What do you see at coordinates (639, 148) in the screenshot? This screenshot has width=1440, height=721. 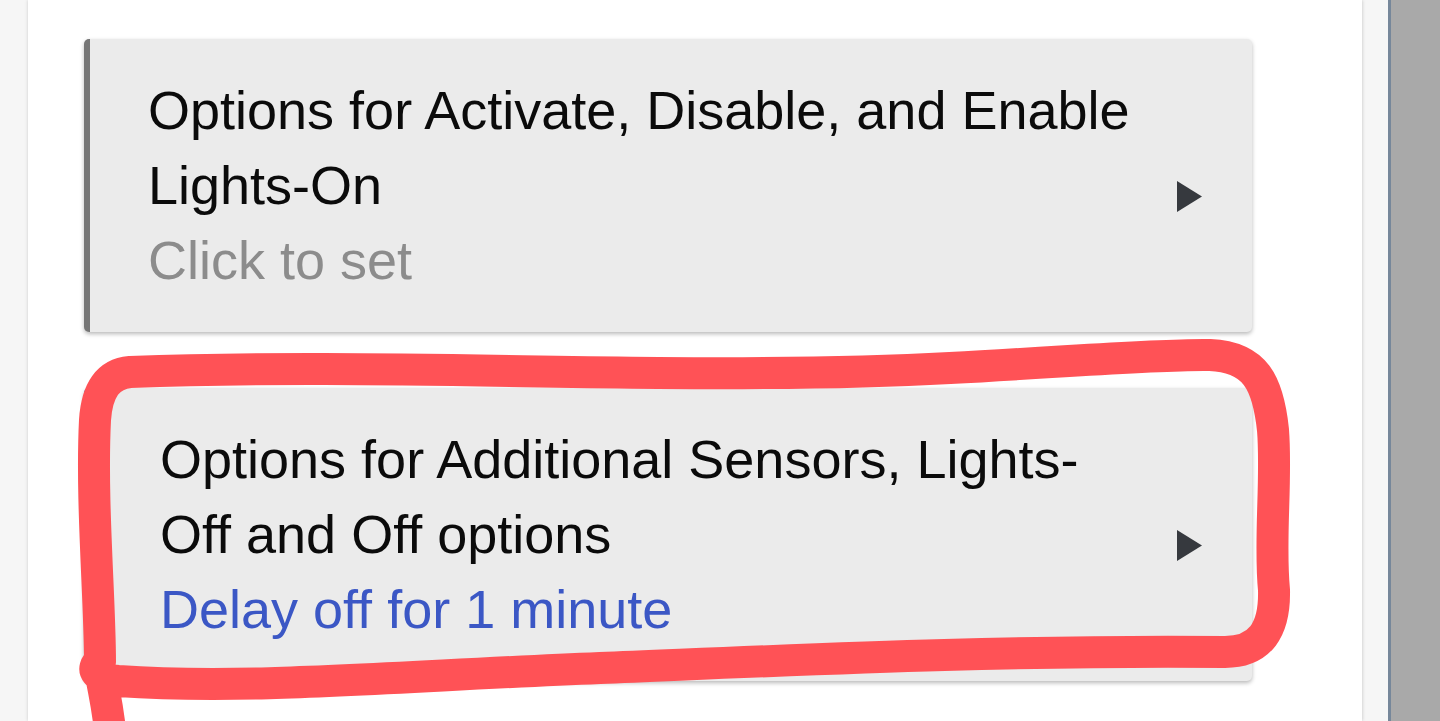 I see `option-title: Options for Activate, Disable, and Enable Lights-On` at bounding box center [639, 148].